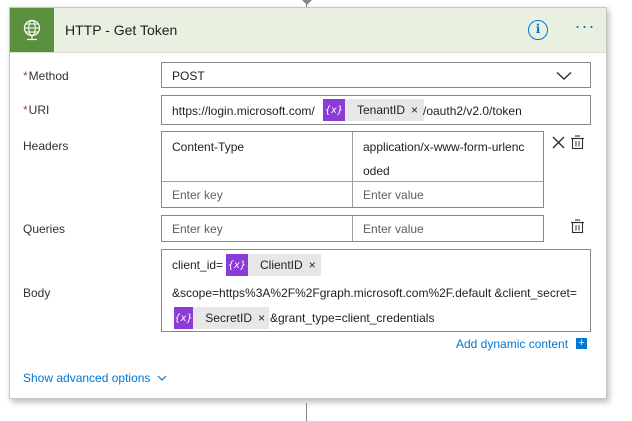 This screenshot has width=632, height=421. Describe the element at coordinates (448, 228) in the screenshot. I see `query-value-input: Enter value` at that location.